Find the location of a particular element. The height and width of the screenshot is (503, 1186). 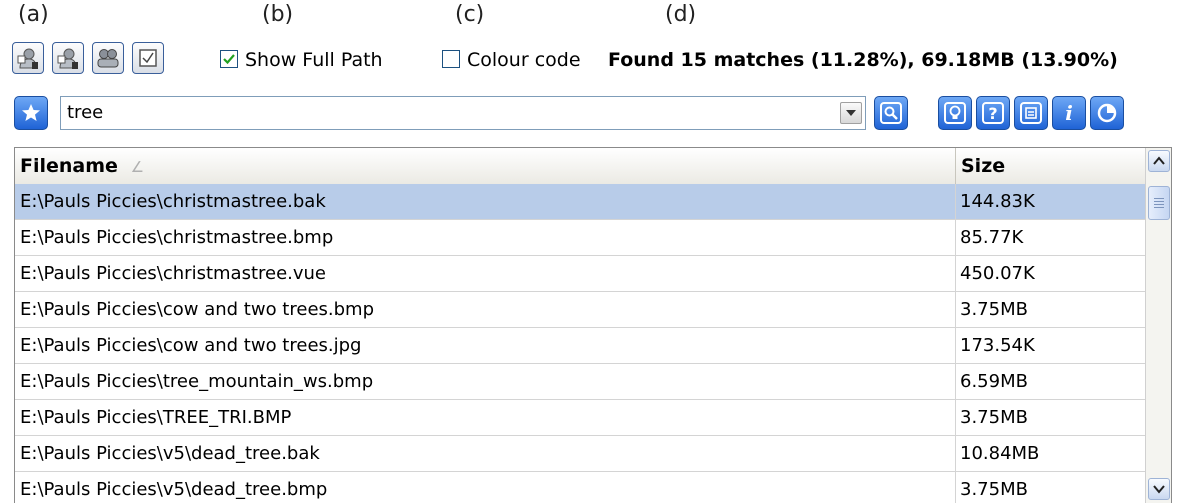

tips-button is located at coordinates (955, 113).